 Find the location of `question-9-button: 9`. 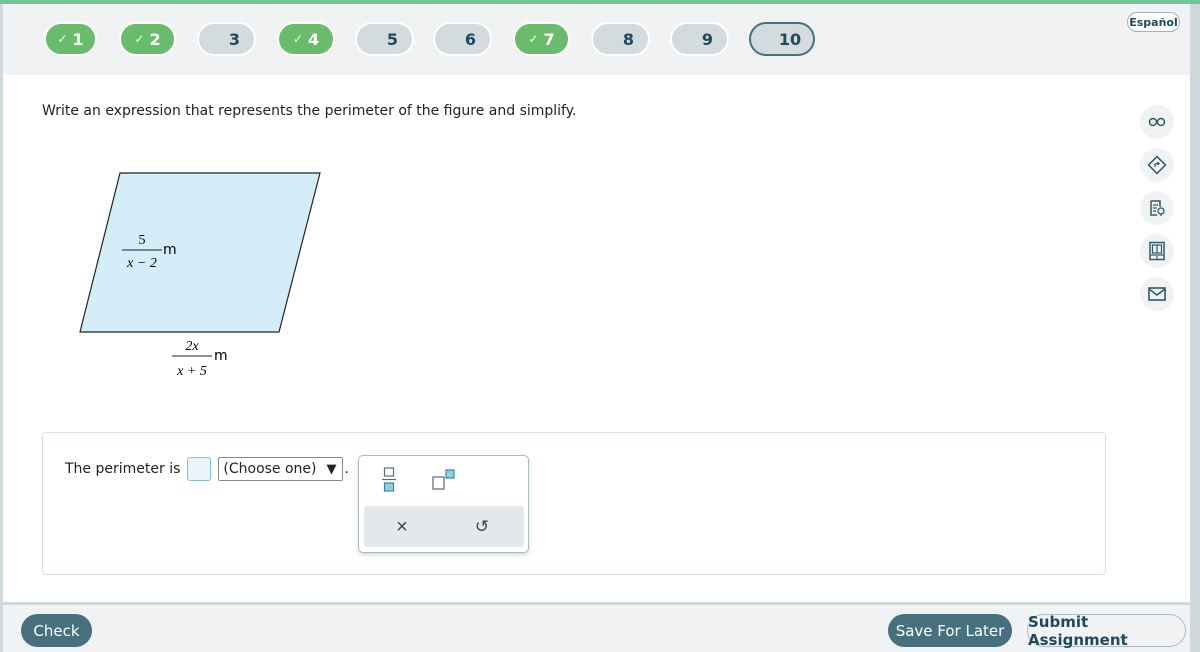

question-9-button: 9 is located at coordinates (699, 39).